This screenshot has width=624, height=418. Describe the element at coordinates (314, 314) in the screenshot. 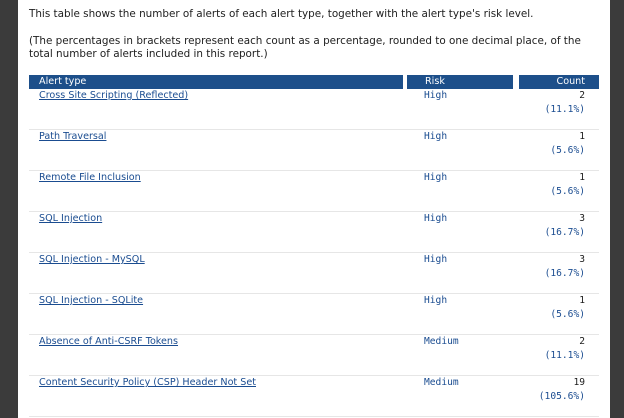

I see `table-row: SQL Injection - SQLite High 1 (5.6%)` at that location.